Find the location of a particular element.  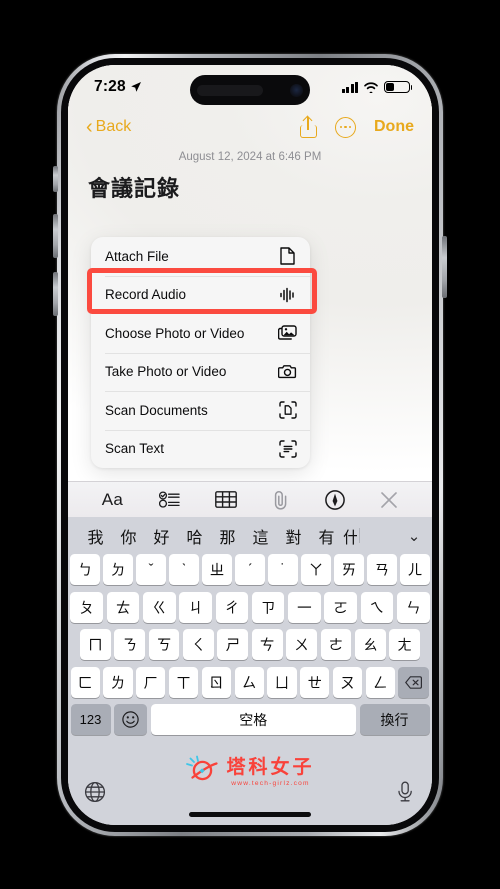

paperclip-icon is located at coordinates (280, 500).